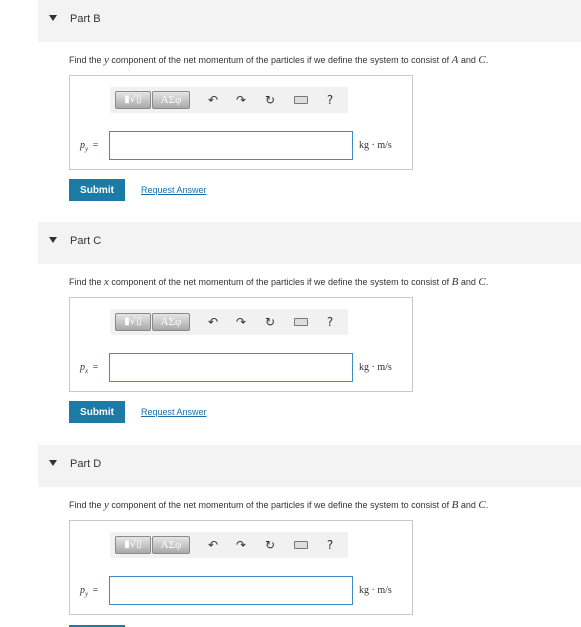 This screenshot has width=581, height=627. What do you see at coordinates (241, 344) in the screenshot?
I see `answer-box: ▮√▯ ΑΣφ ↶ ↷ ↻ ? px = kg · m/s` at bounding box center [241, 344].